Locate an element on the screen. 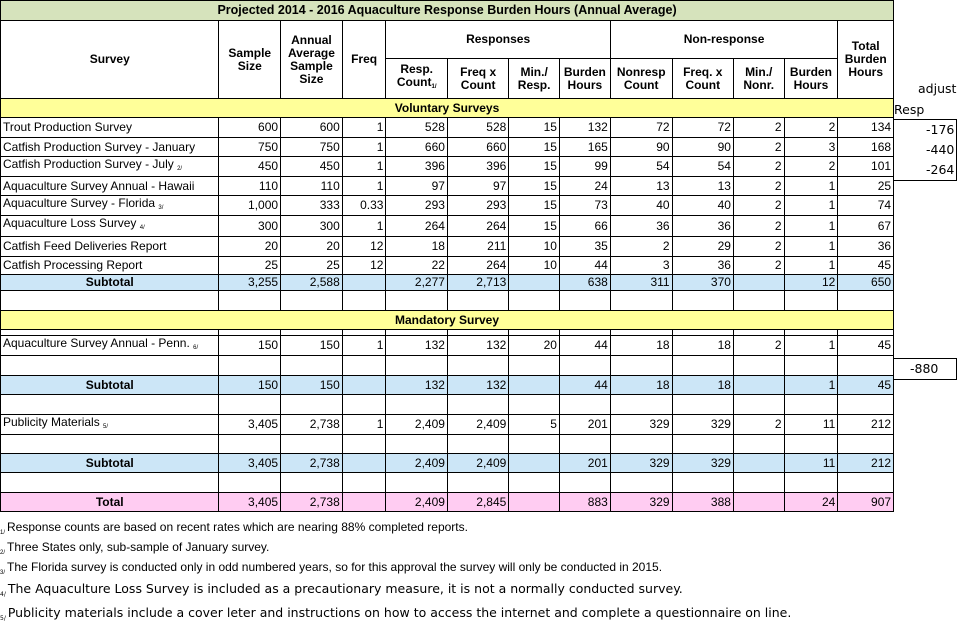 The width and height of the screenshot is (957, 628). header-min-nonr: Min./ Nonr. is located at coordinates (758, 78).